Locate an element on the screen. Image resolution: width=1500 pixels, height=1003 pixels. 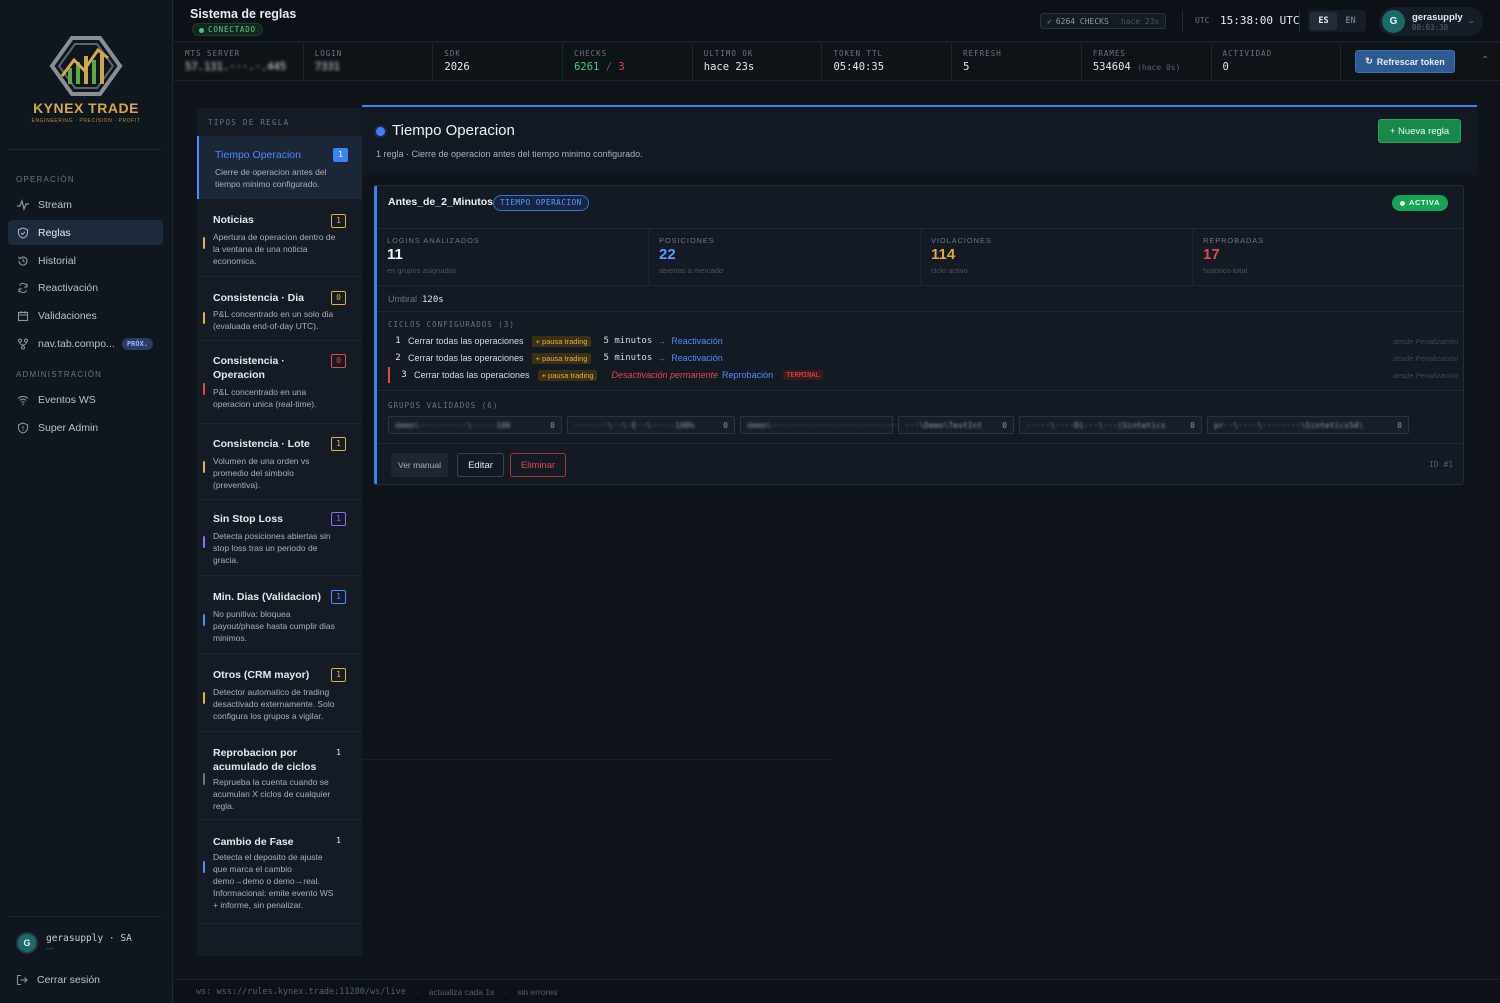
rule-type-name: Tiempo Operacion is located at coordinates (258, 155).